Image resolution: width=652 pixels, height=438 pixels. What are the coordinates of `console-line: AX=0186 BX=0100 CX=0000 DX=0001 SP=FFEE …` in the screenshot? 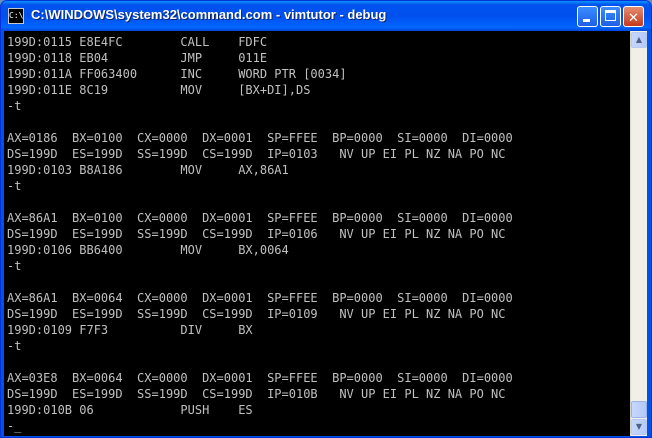 It's located at (260, 138).